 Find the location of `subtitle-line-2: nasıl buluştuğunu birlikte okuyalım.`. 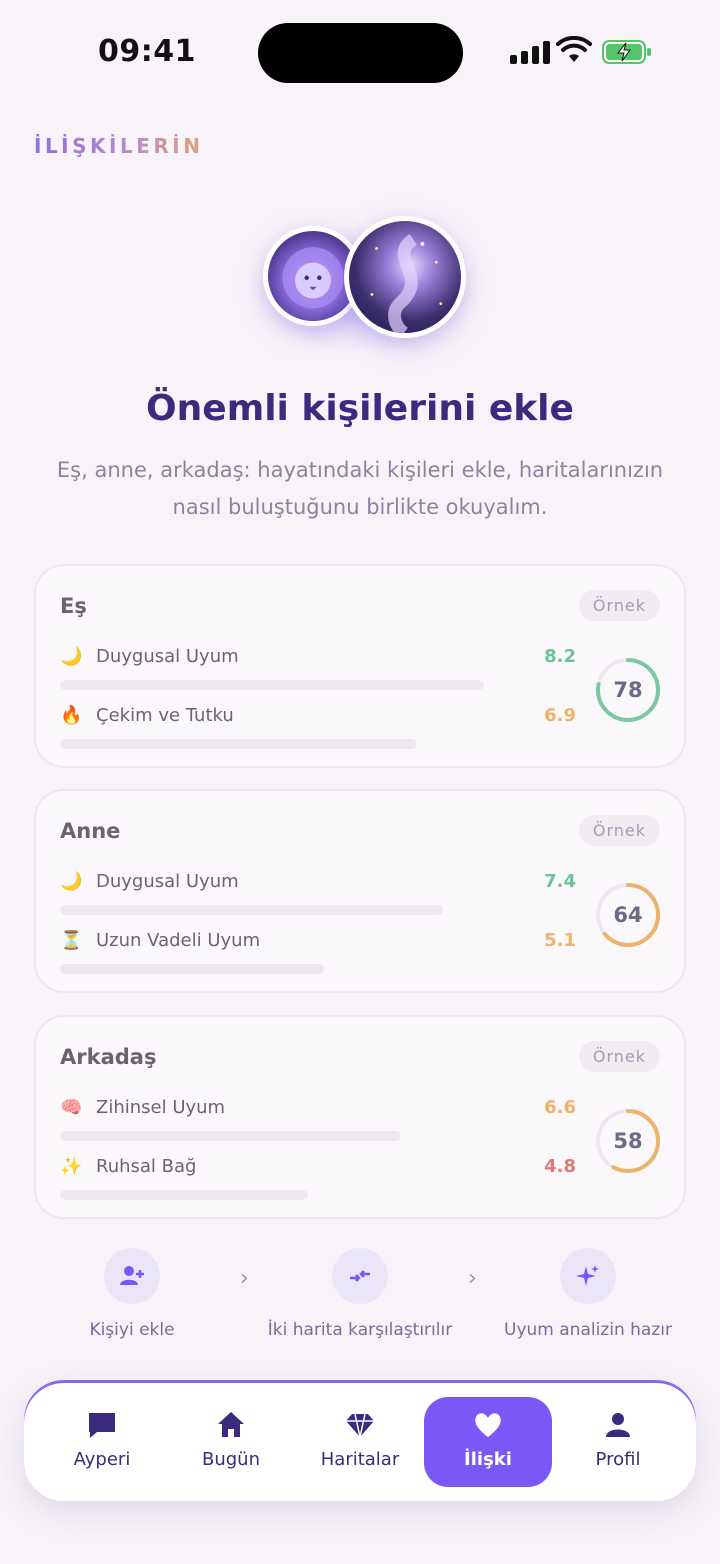

subtitle-line-2: nasıl buluştuğunu birlikte okuyalım. is located at coordinates (360, 507).